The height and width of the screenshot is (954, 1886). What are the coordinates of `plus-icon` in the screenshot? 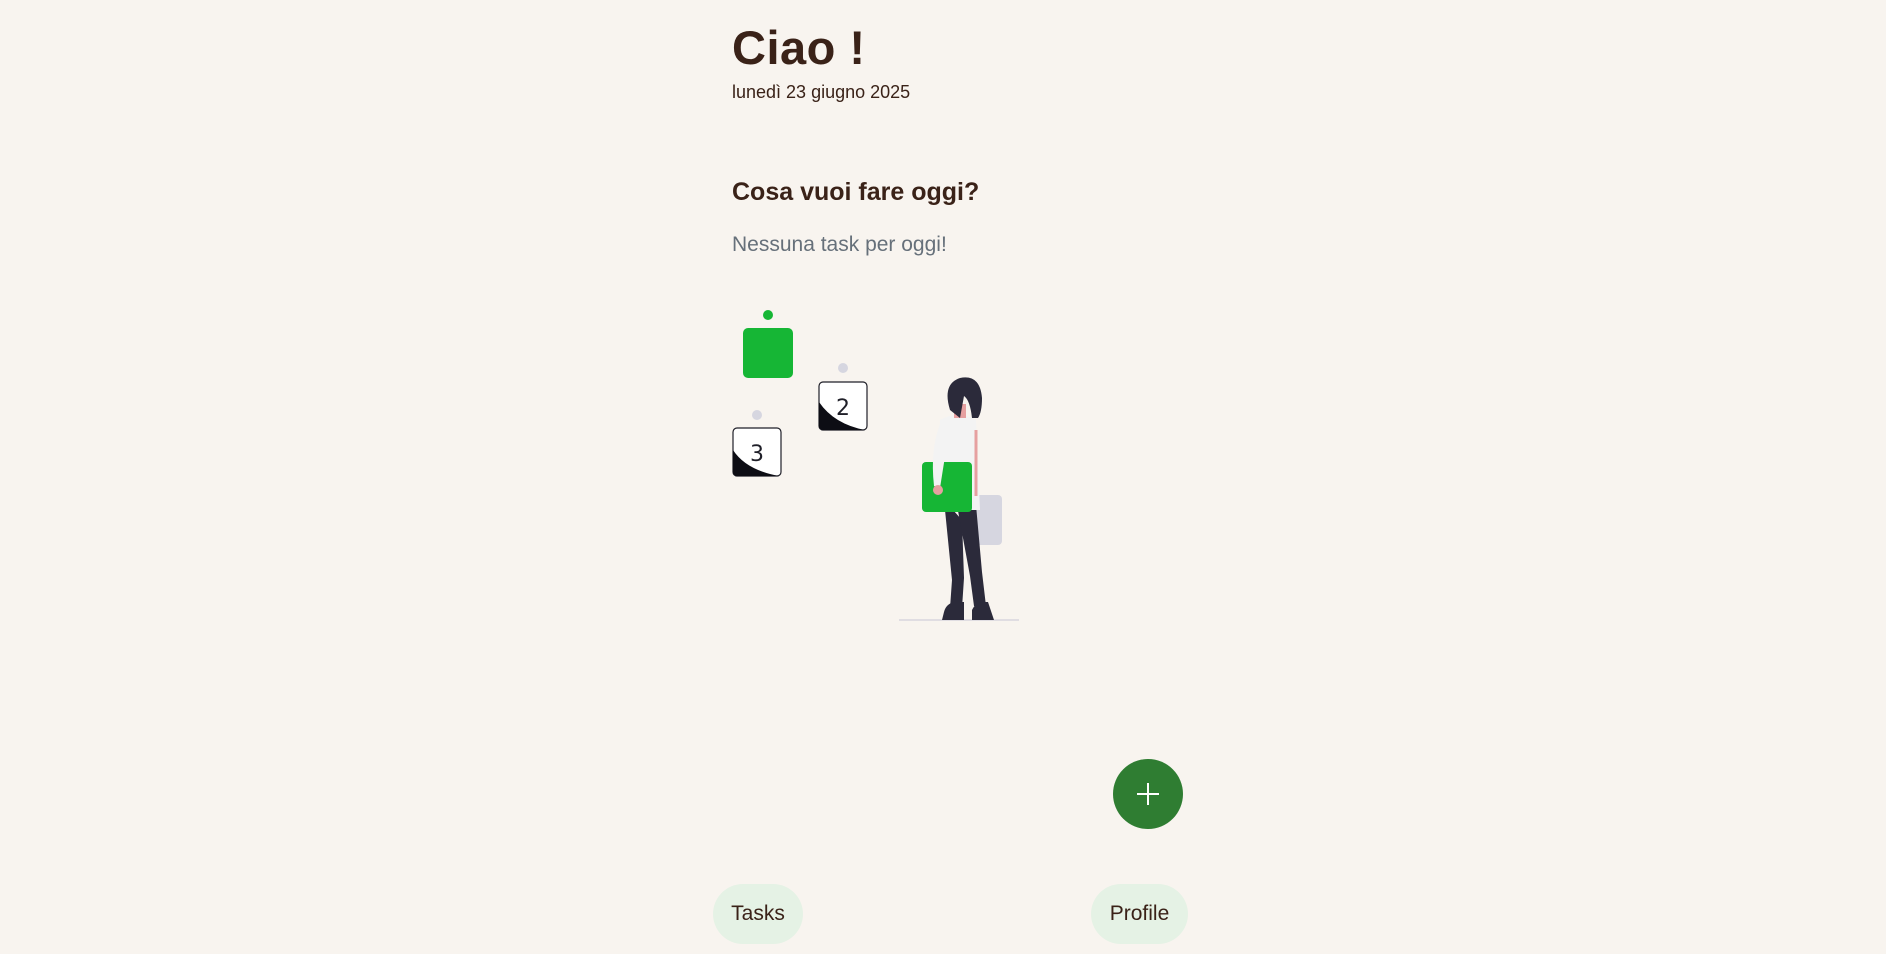 It's located at (1148, 794).